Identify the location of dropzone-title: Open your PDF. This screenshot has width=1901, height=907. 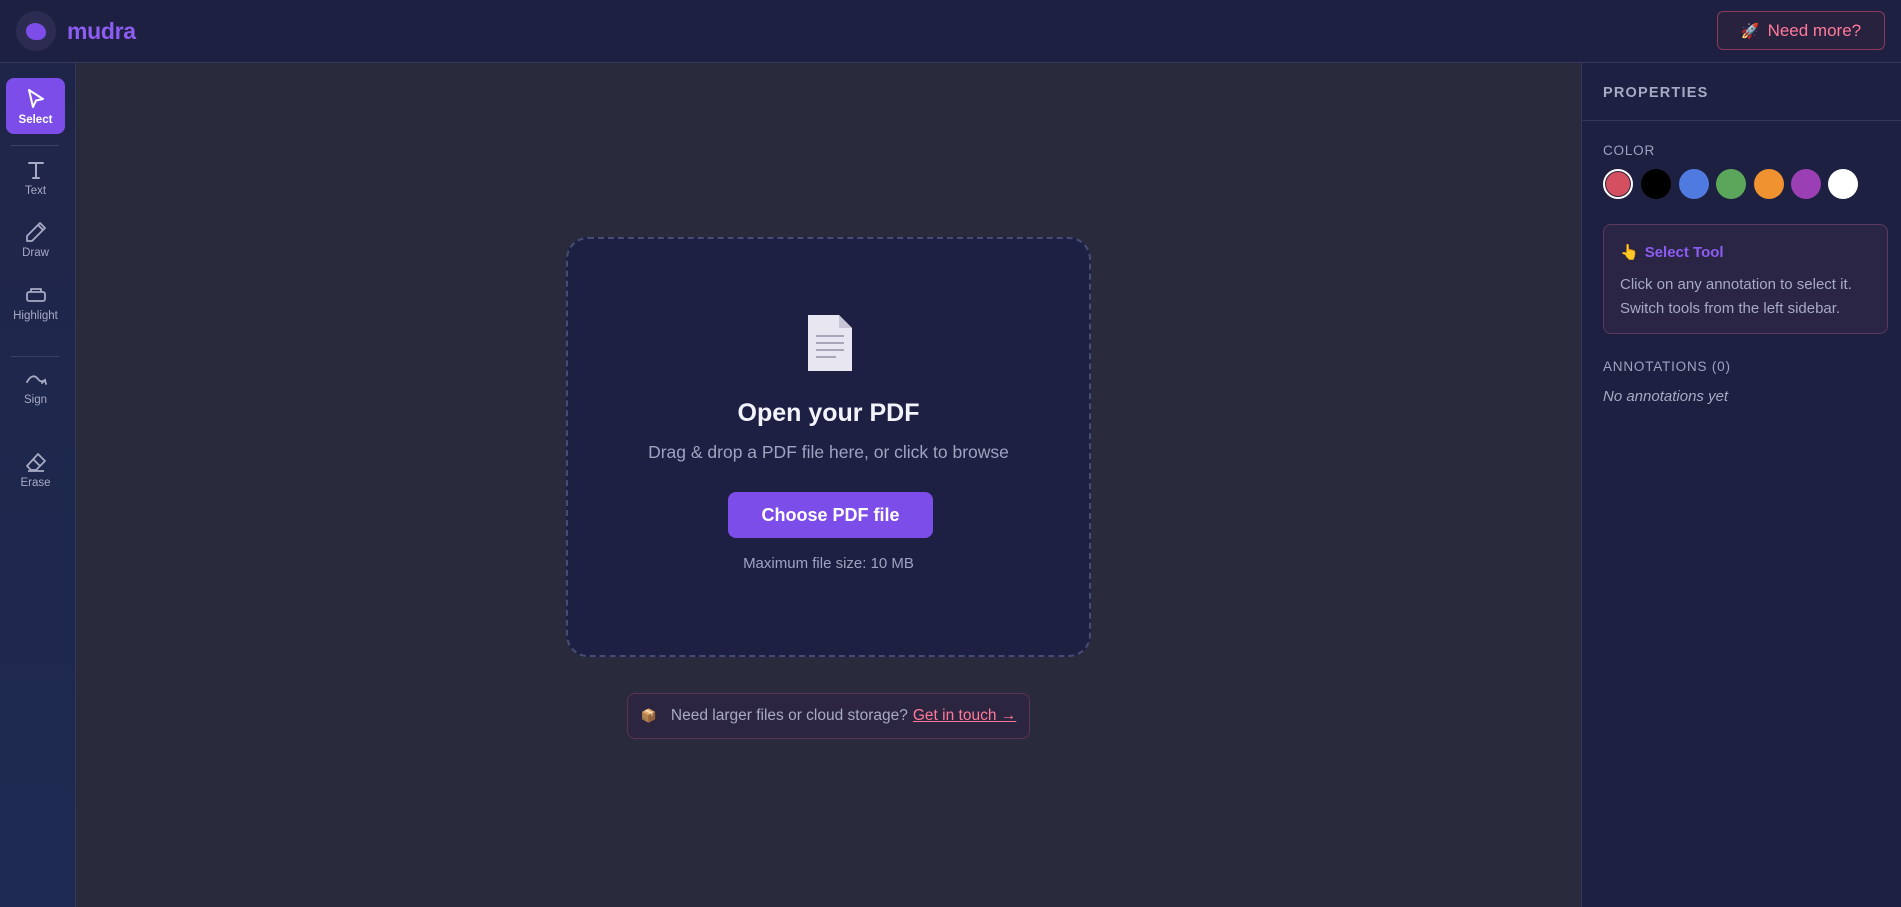
(828, 413).